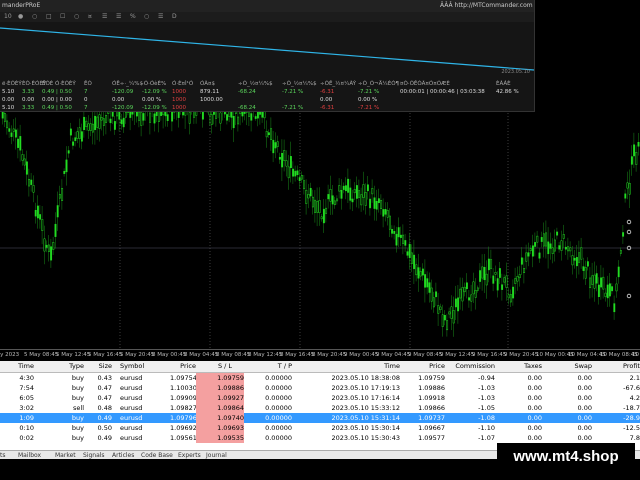  I want to click on time-axis-label: 8 May 08:45, so click(233, 355).